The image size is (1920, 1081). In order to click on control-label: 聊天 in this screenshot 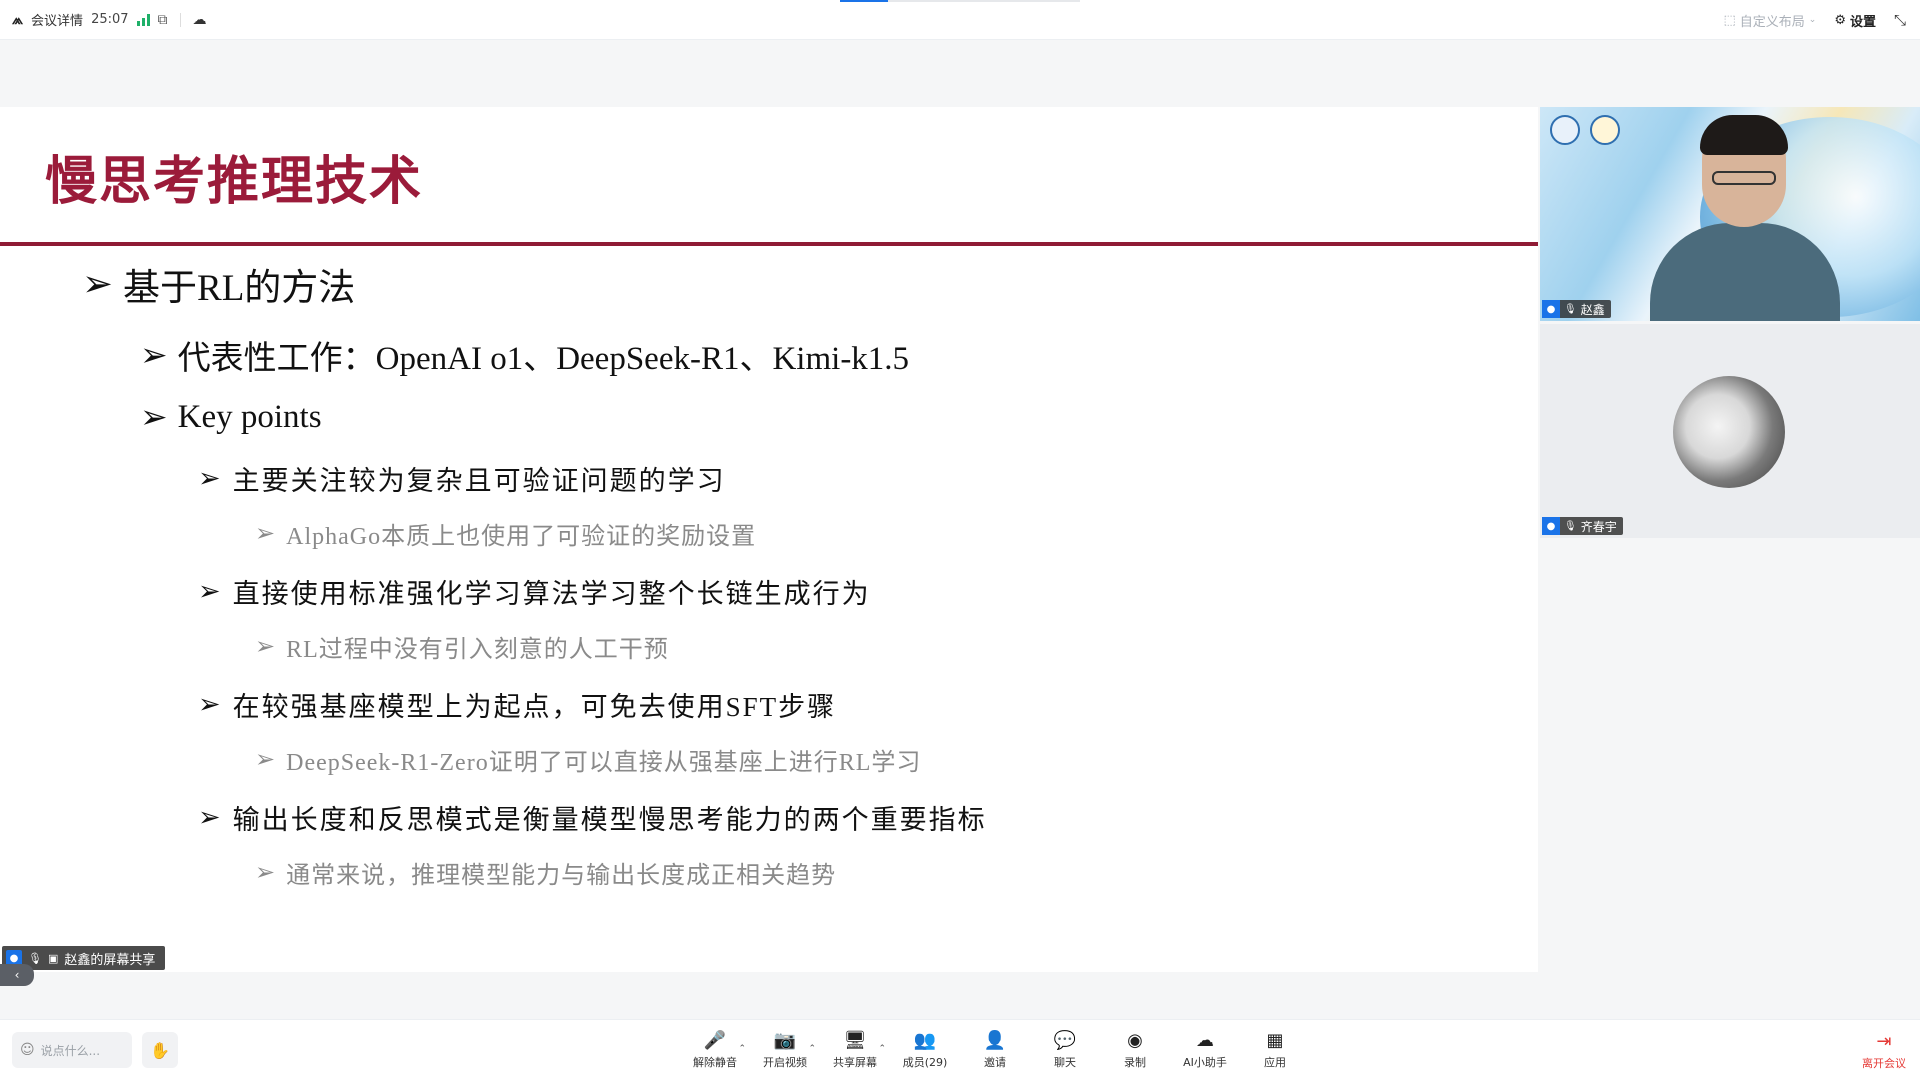, I will do `click(1065, 1062)`.